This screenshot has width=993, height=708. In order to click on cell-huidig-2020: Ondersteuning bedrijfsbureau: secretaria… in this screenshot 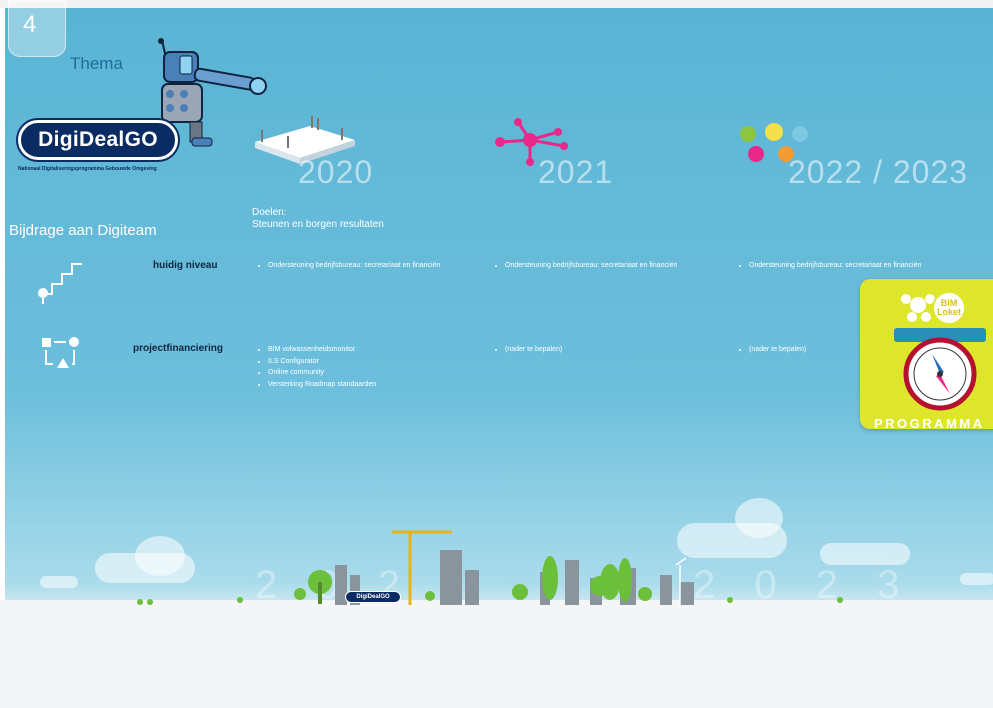, I will do `click(347, 266)`.